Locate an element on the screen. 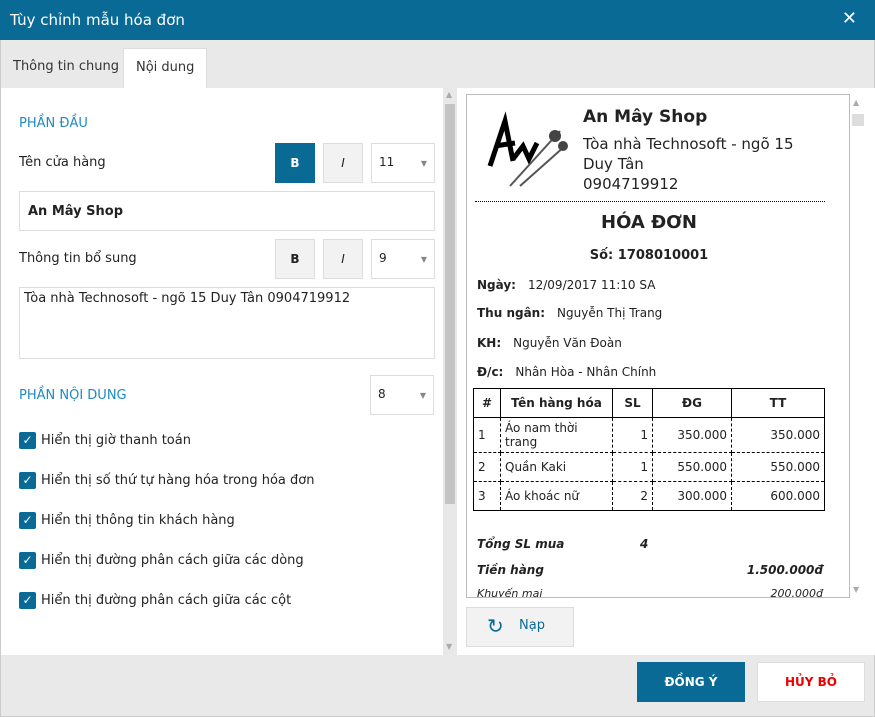 The image size is (875, 717). ok-button: ĐỒNG Ý is located at coordinates (691, 682).